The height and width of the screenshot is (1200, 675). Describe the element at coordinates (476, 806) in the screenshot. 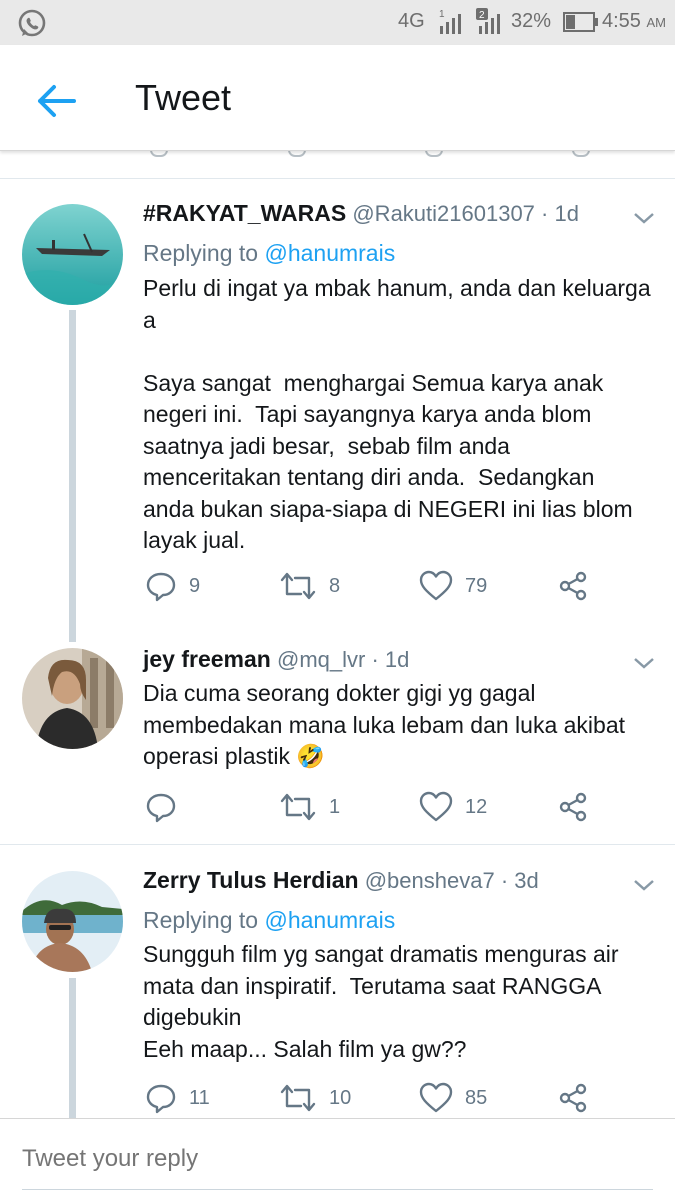

I see `like-count: 12` at that location.